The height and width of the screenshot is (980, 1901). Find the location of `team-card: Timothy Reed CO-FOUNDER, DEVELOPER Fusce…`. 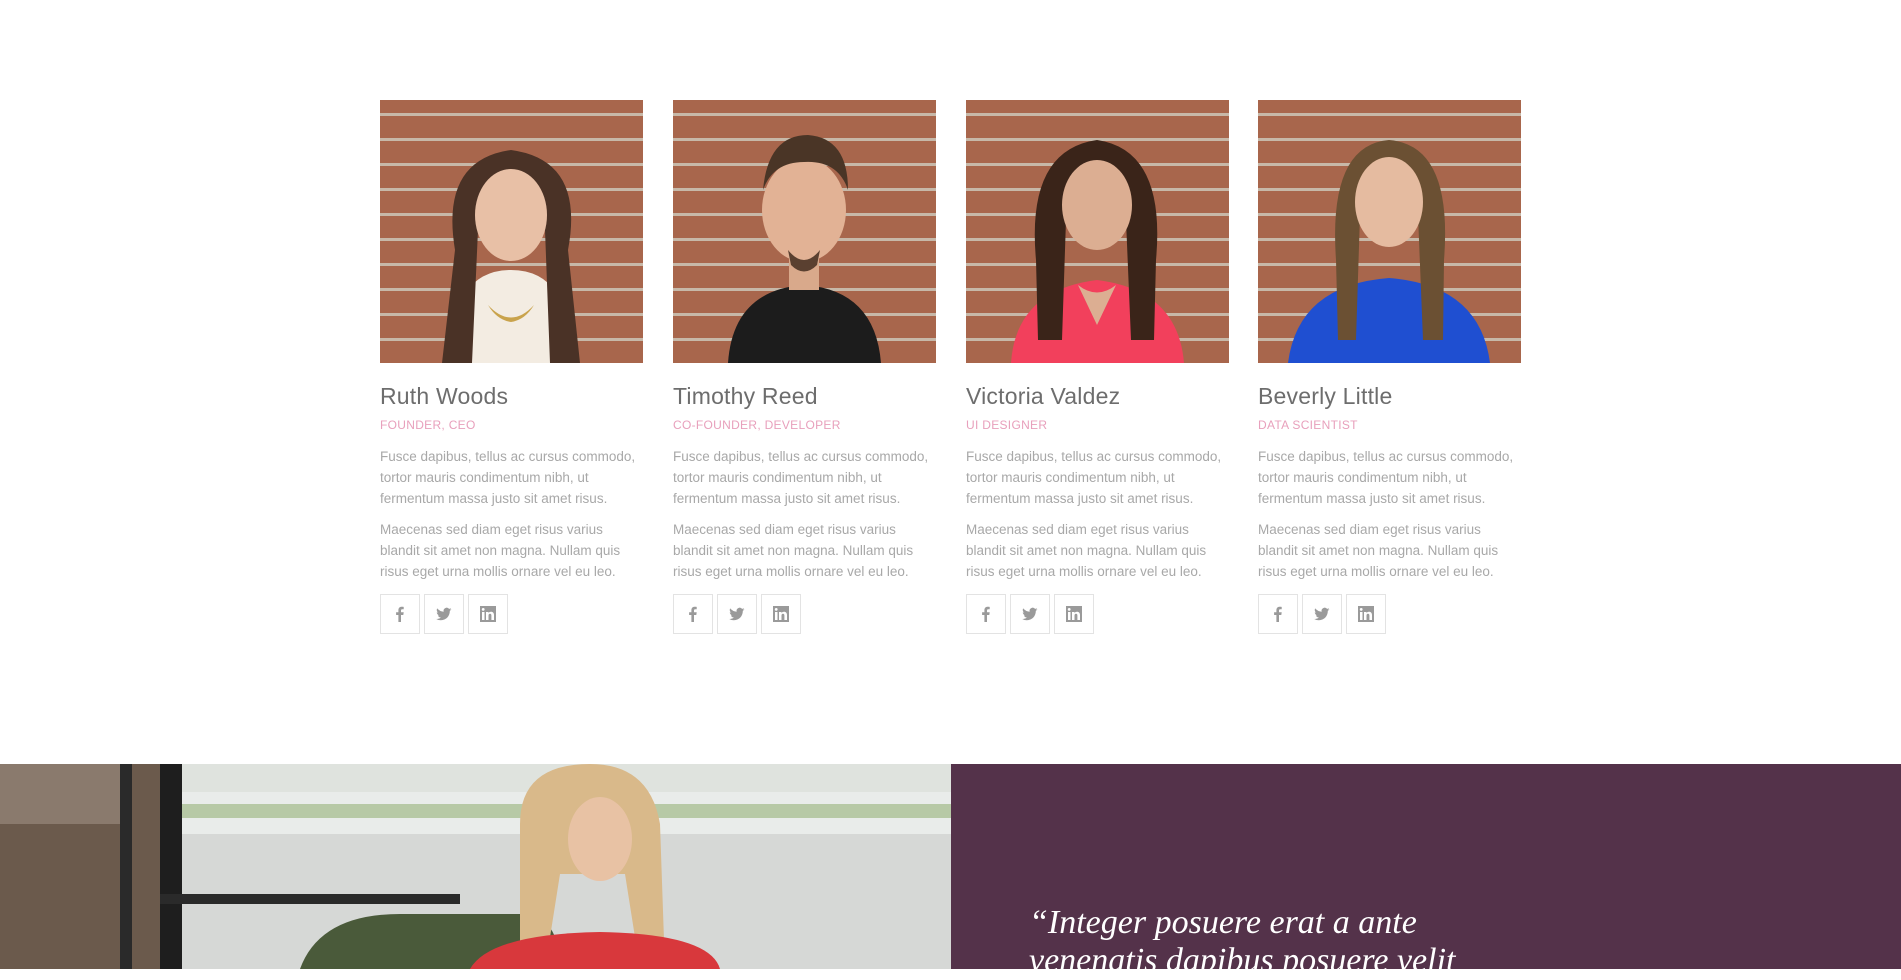

team-card: Timothy Reed CO-FOUNDER, DEVELOPER Fusce… is located at coordinates (804, 367).